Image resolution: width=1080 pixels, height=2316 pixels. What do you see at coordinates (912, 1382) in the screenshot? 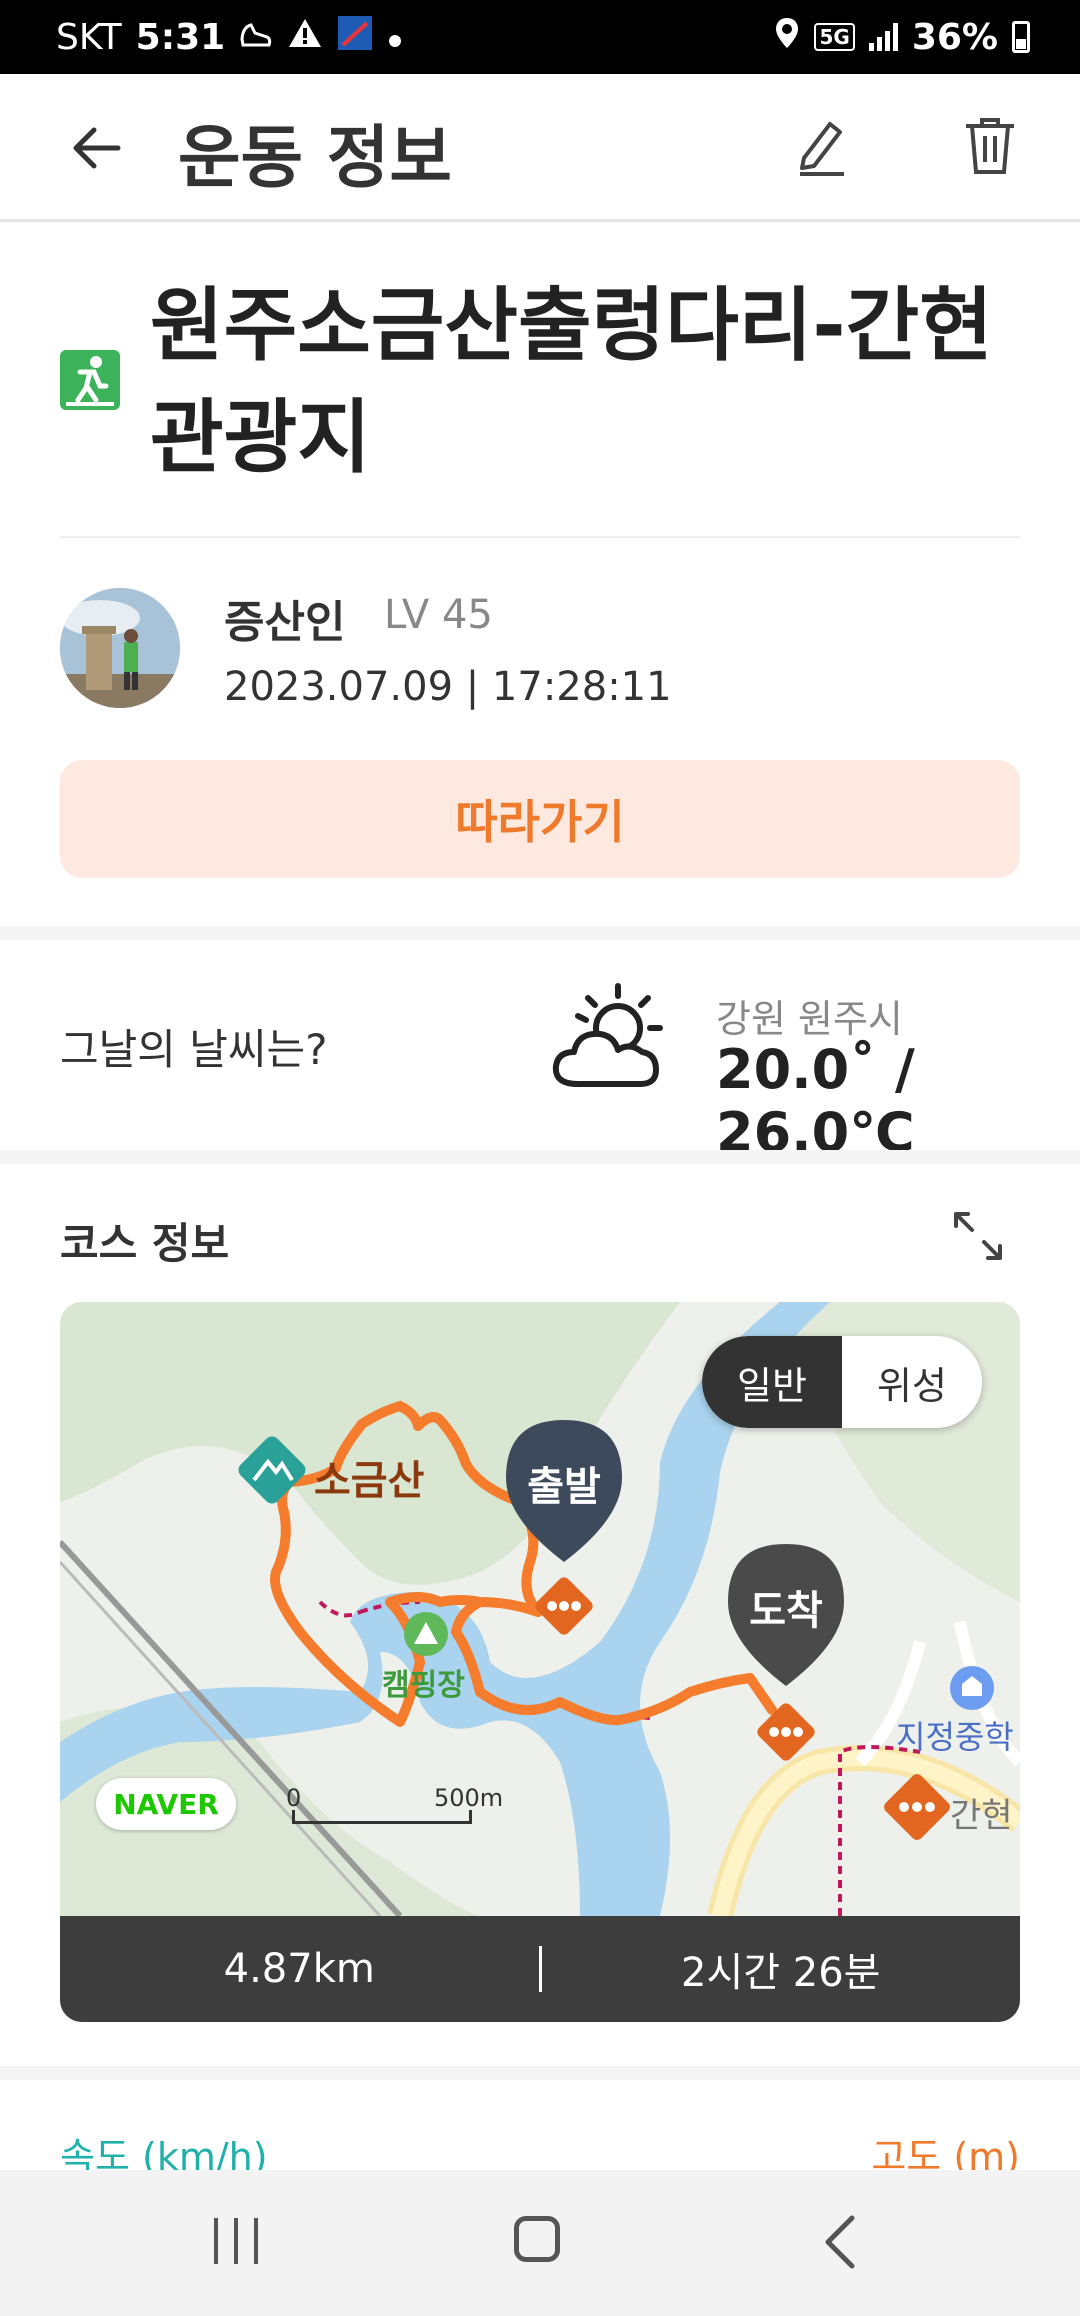
I see `map-type-satellite: 위성` at bounding box center [912, 1382].